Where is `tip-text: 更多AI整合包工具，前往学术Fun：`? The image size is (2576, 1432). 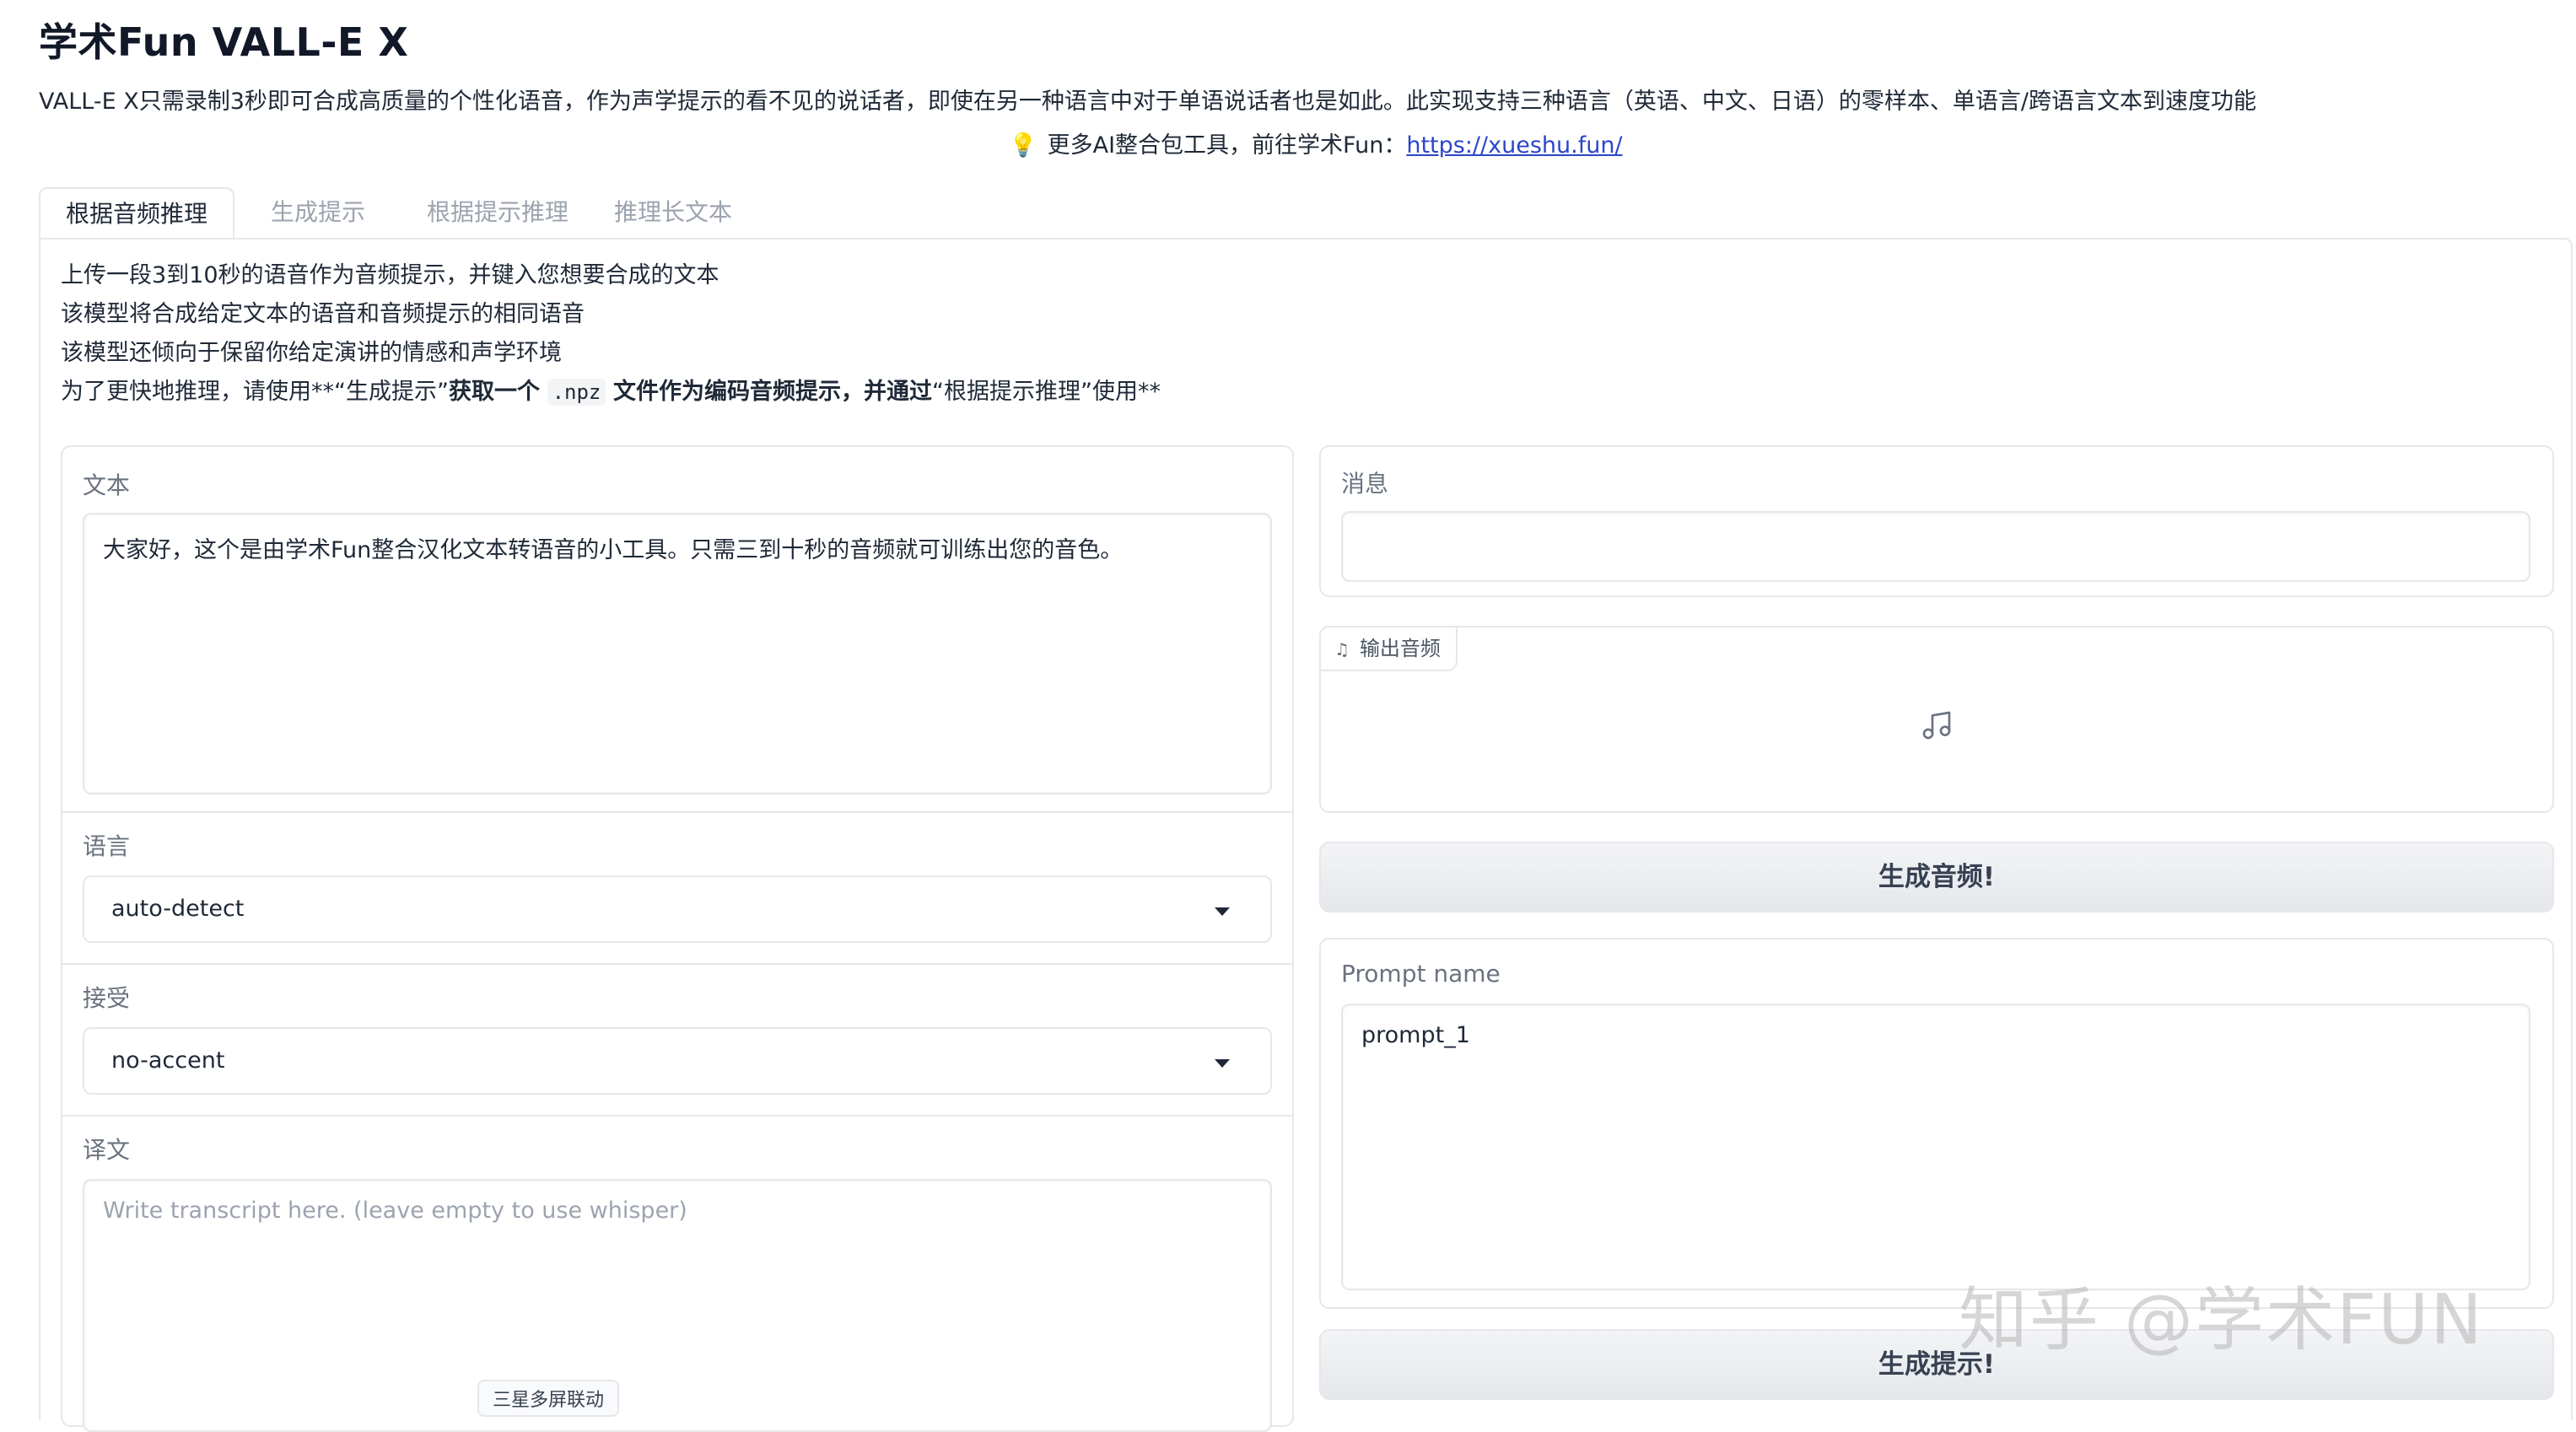 tip-text: 更多AI整合包工具，前往学术Fun： is located at coordinates (1227, 146).